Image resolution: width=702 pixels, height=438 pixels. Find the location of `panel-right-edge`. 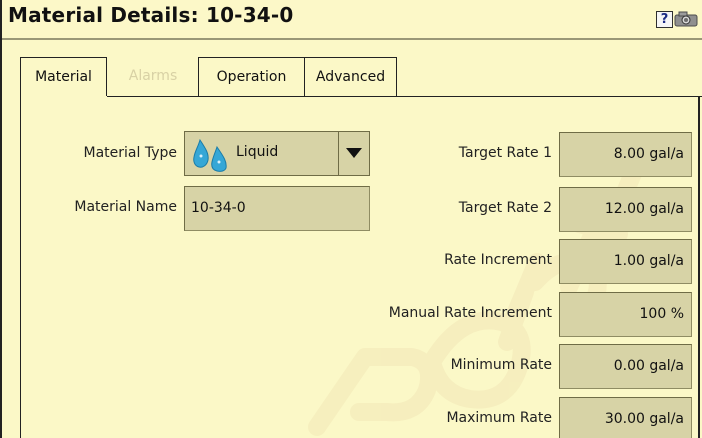

panel-right-edge is located at coordinates (699, 267).